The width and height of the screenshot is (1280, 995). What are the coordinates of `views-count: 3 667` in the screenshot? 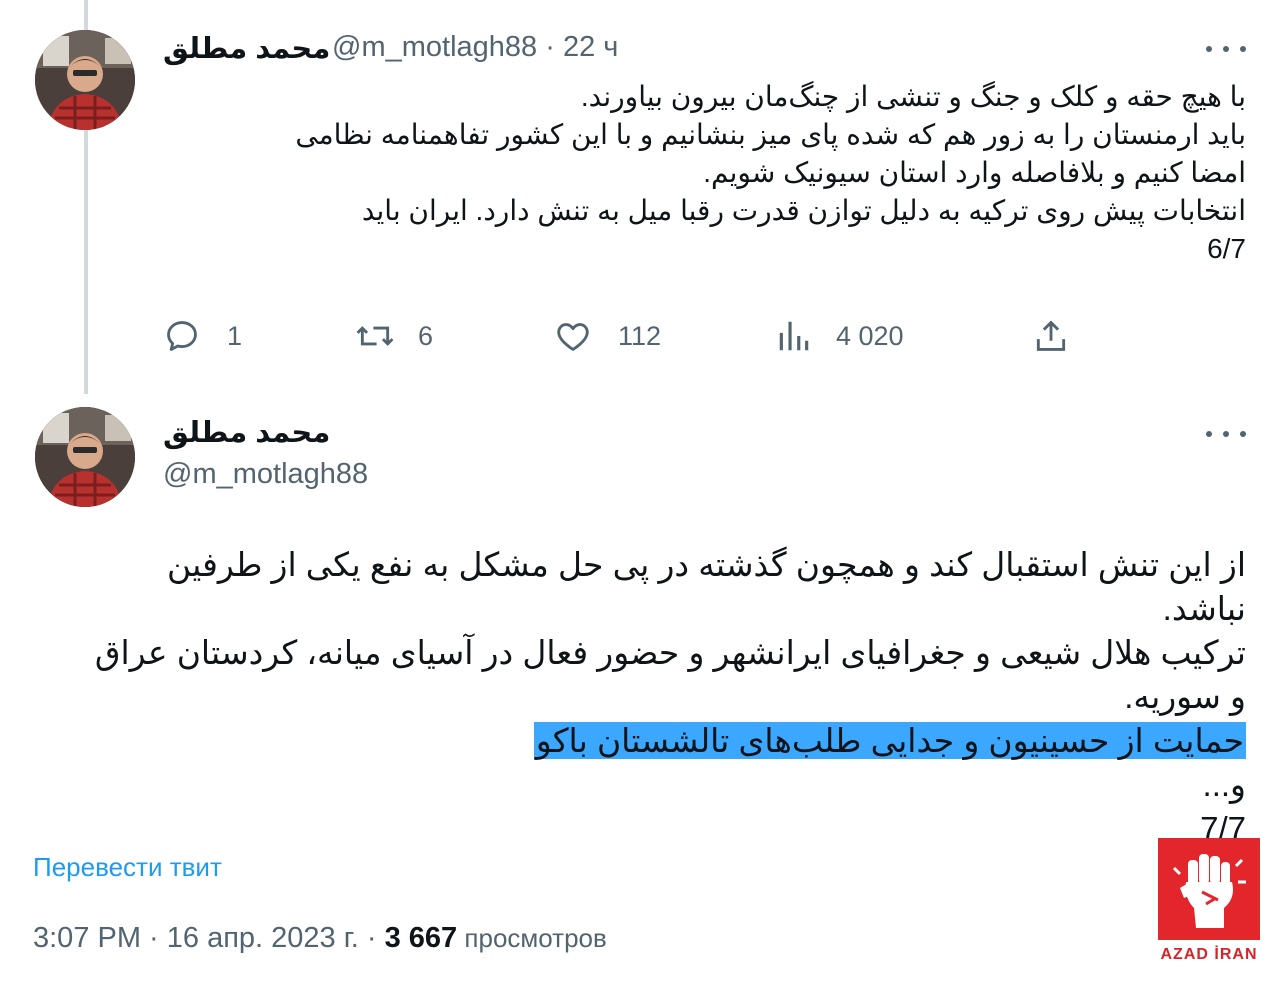 It's located at (421, 938).